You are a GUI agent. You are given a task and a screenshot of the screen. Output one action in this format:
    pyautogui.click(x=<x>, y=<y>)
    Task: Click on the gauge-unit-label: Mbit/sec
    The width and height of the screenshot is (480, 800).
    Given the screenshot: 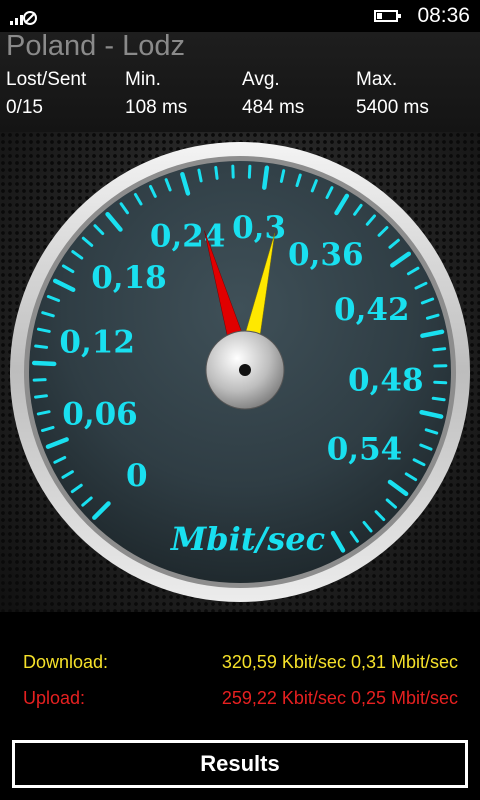 What is the action you would take?
    pyautogui.click(x=247, y=539)
    